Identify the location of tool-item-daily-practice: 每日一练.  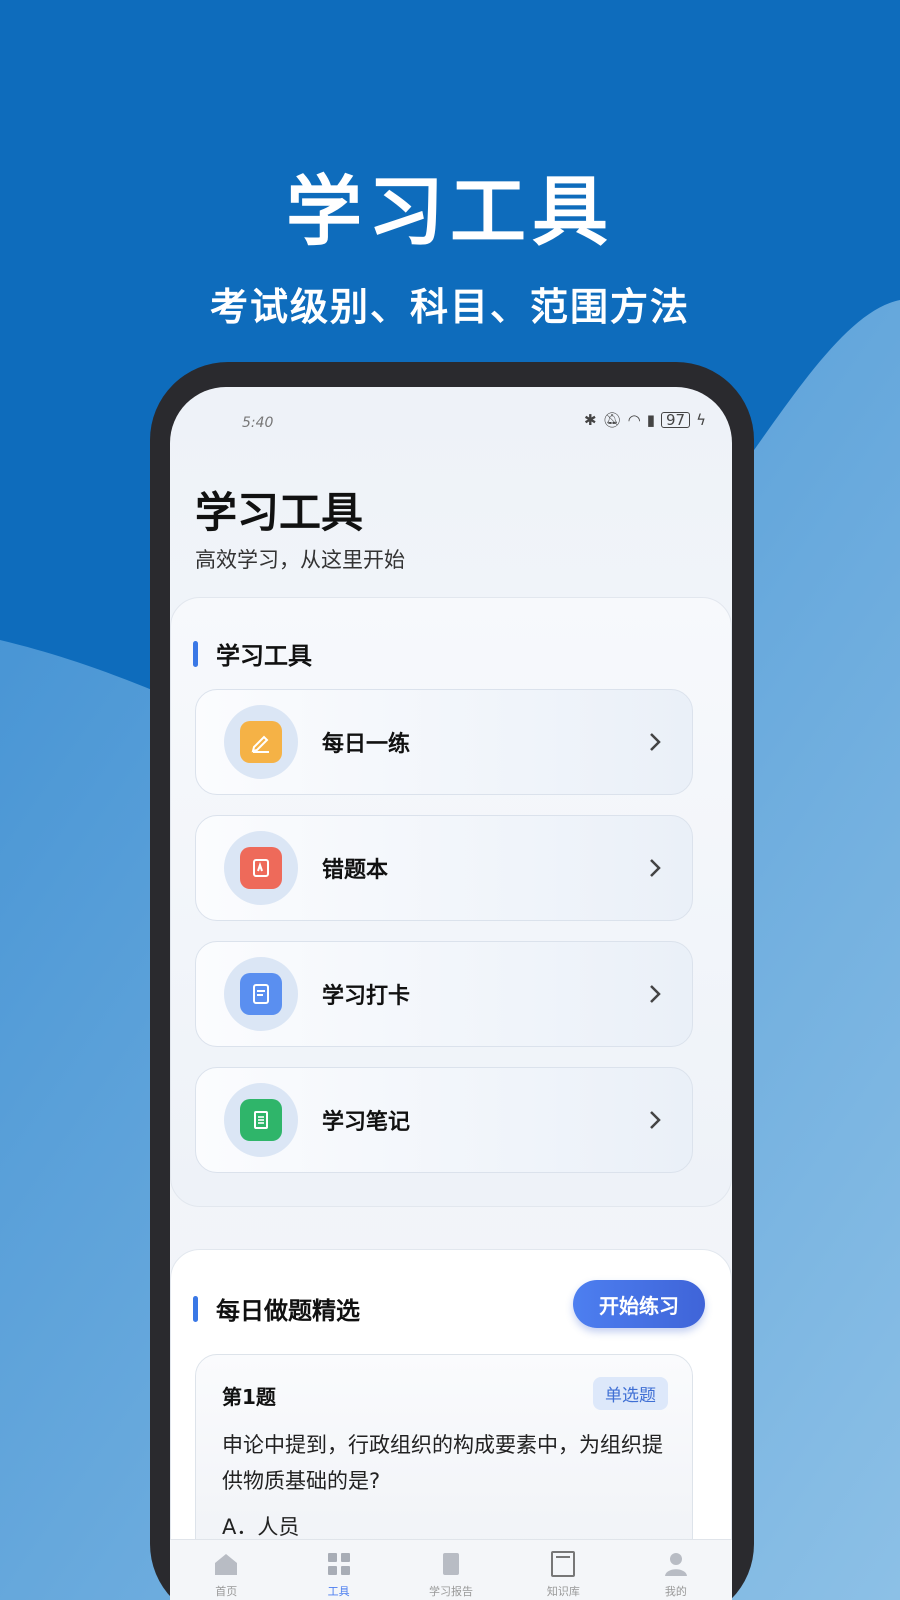
(444, 742).